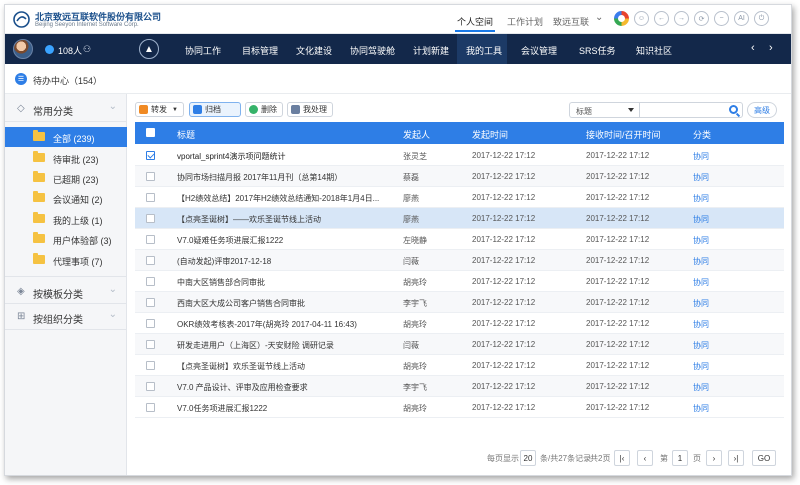  What do you see at coordinates (741, 18) in the screenshot?
I see `ai-icon: AI` at bounding box center [741, 18].